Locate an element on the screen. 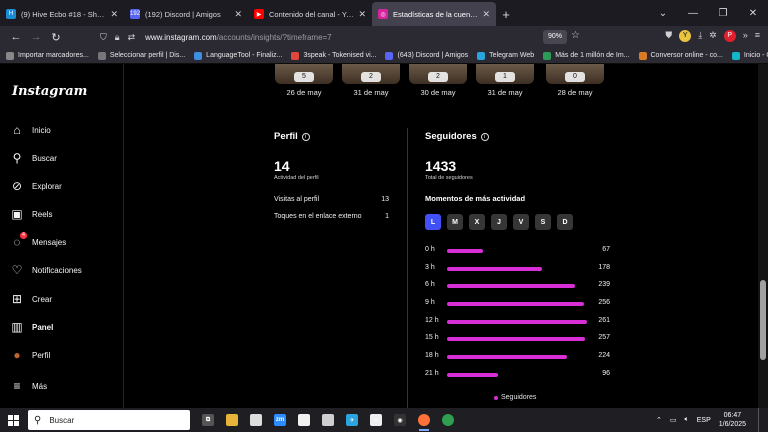  post-thumbnail: 0 is located at coordinates (575, 74).